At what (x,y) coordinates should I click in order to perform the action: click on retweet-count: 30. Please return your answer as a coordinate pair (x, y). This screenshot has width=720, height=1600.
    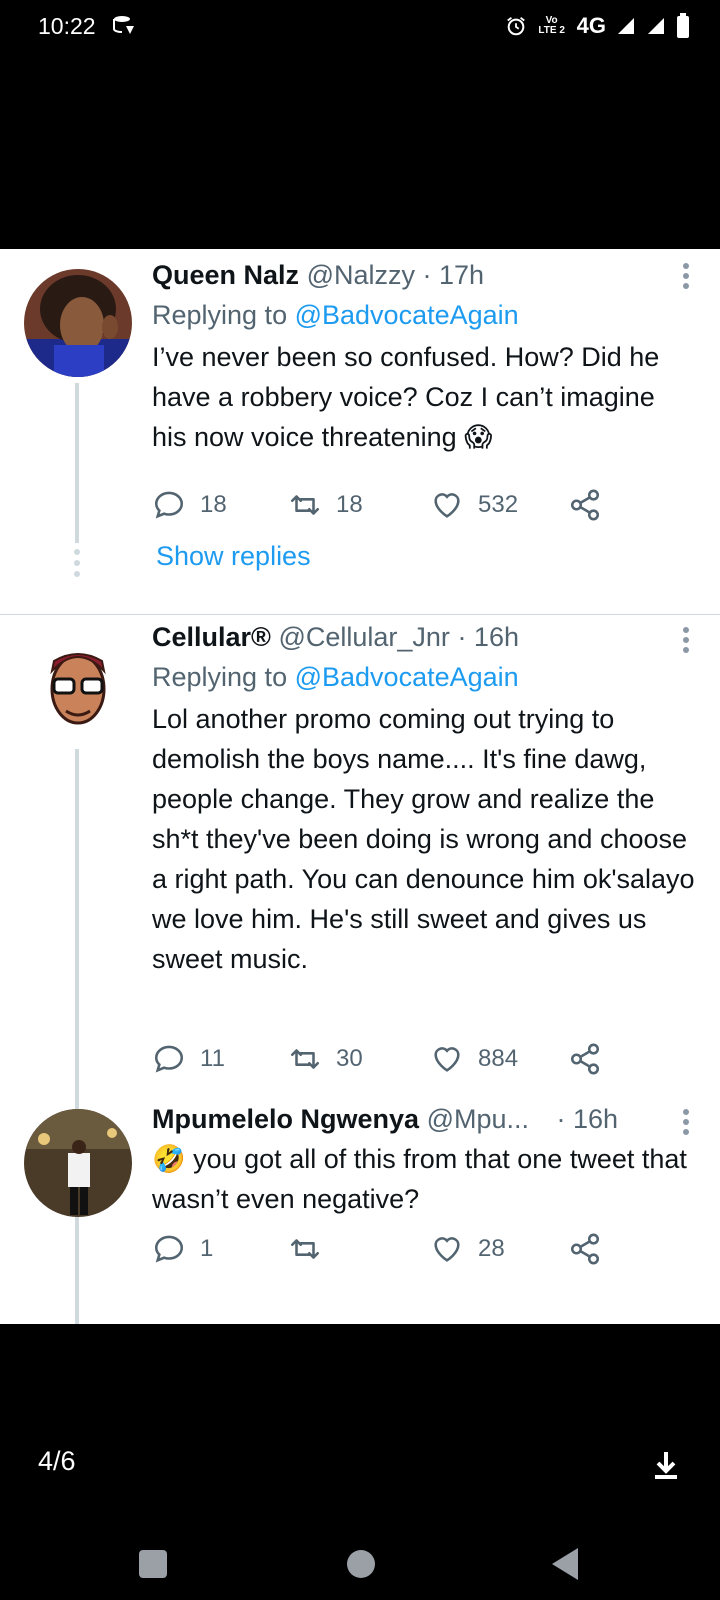
    Looking at the image, I should click on (349, 1058).